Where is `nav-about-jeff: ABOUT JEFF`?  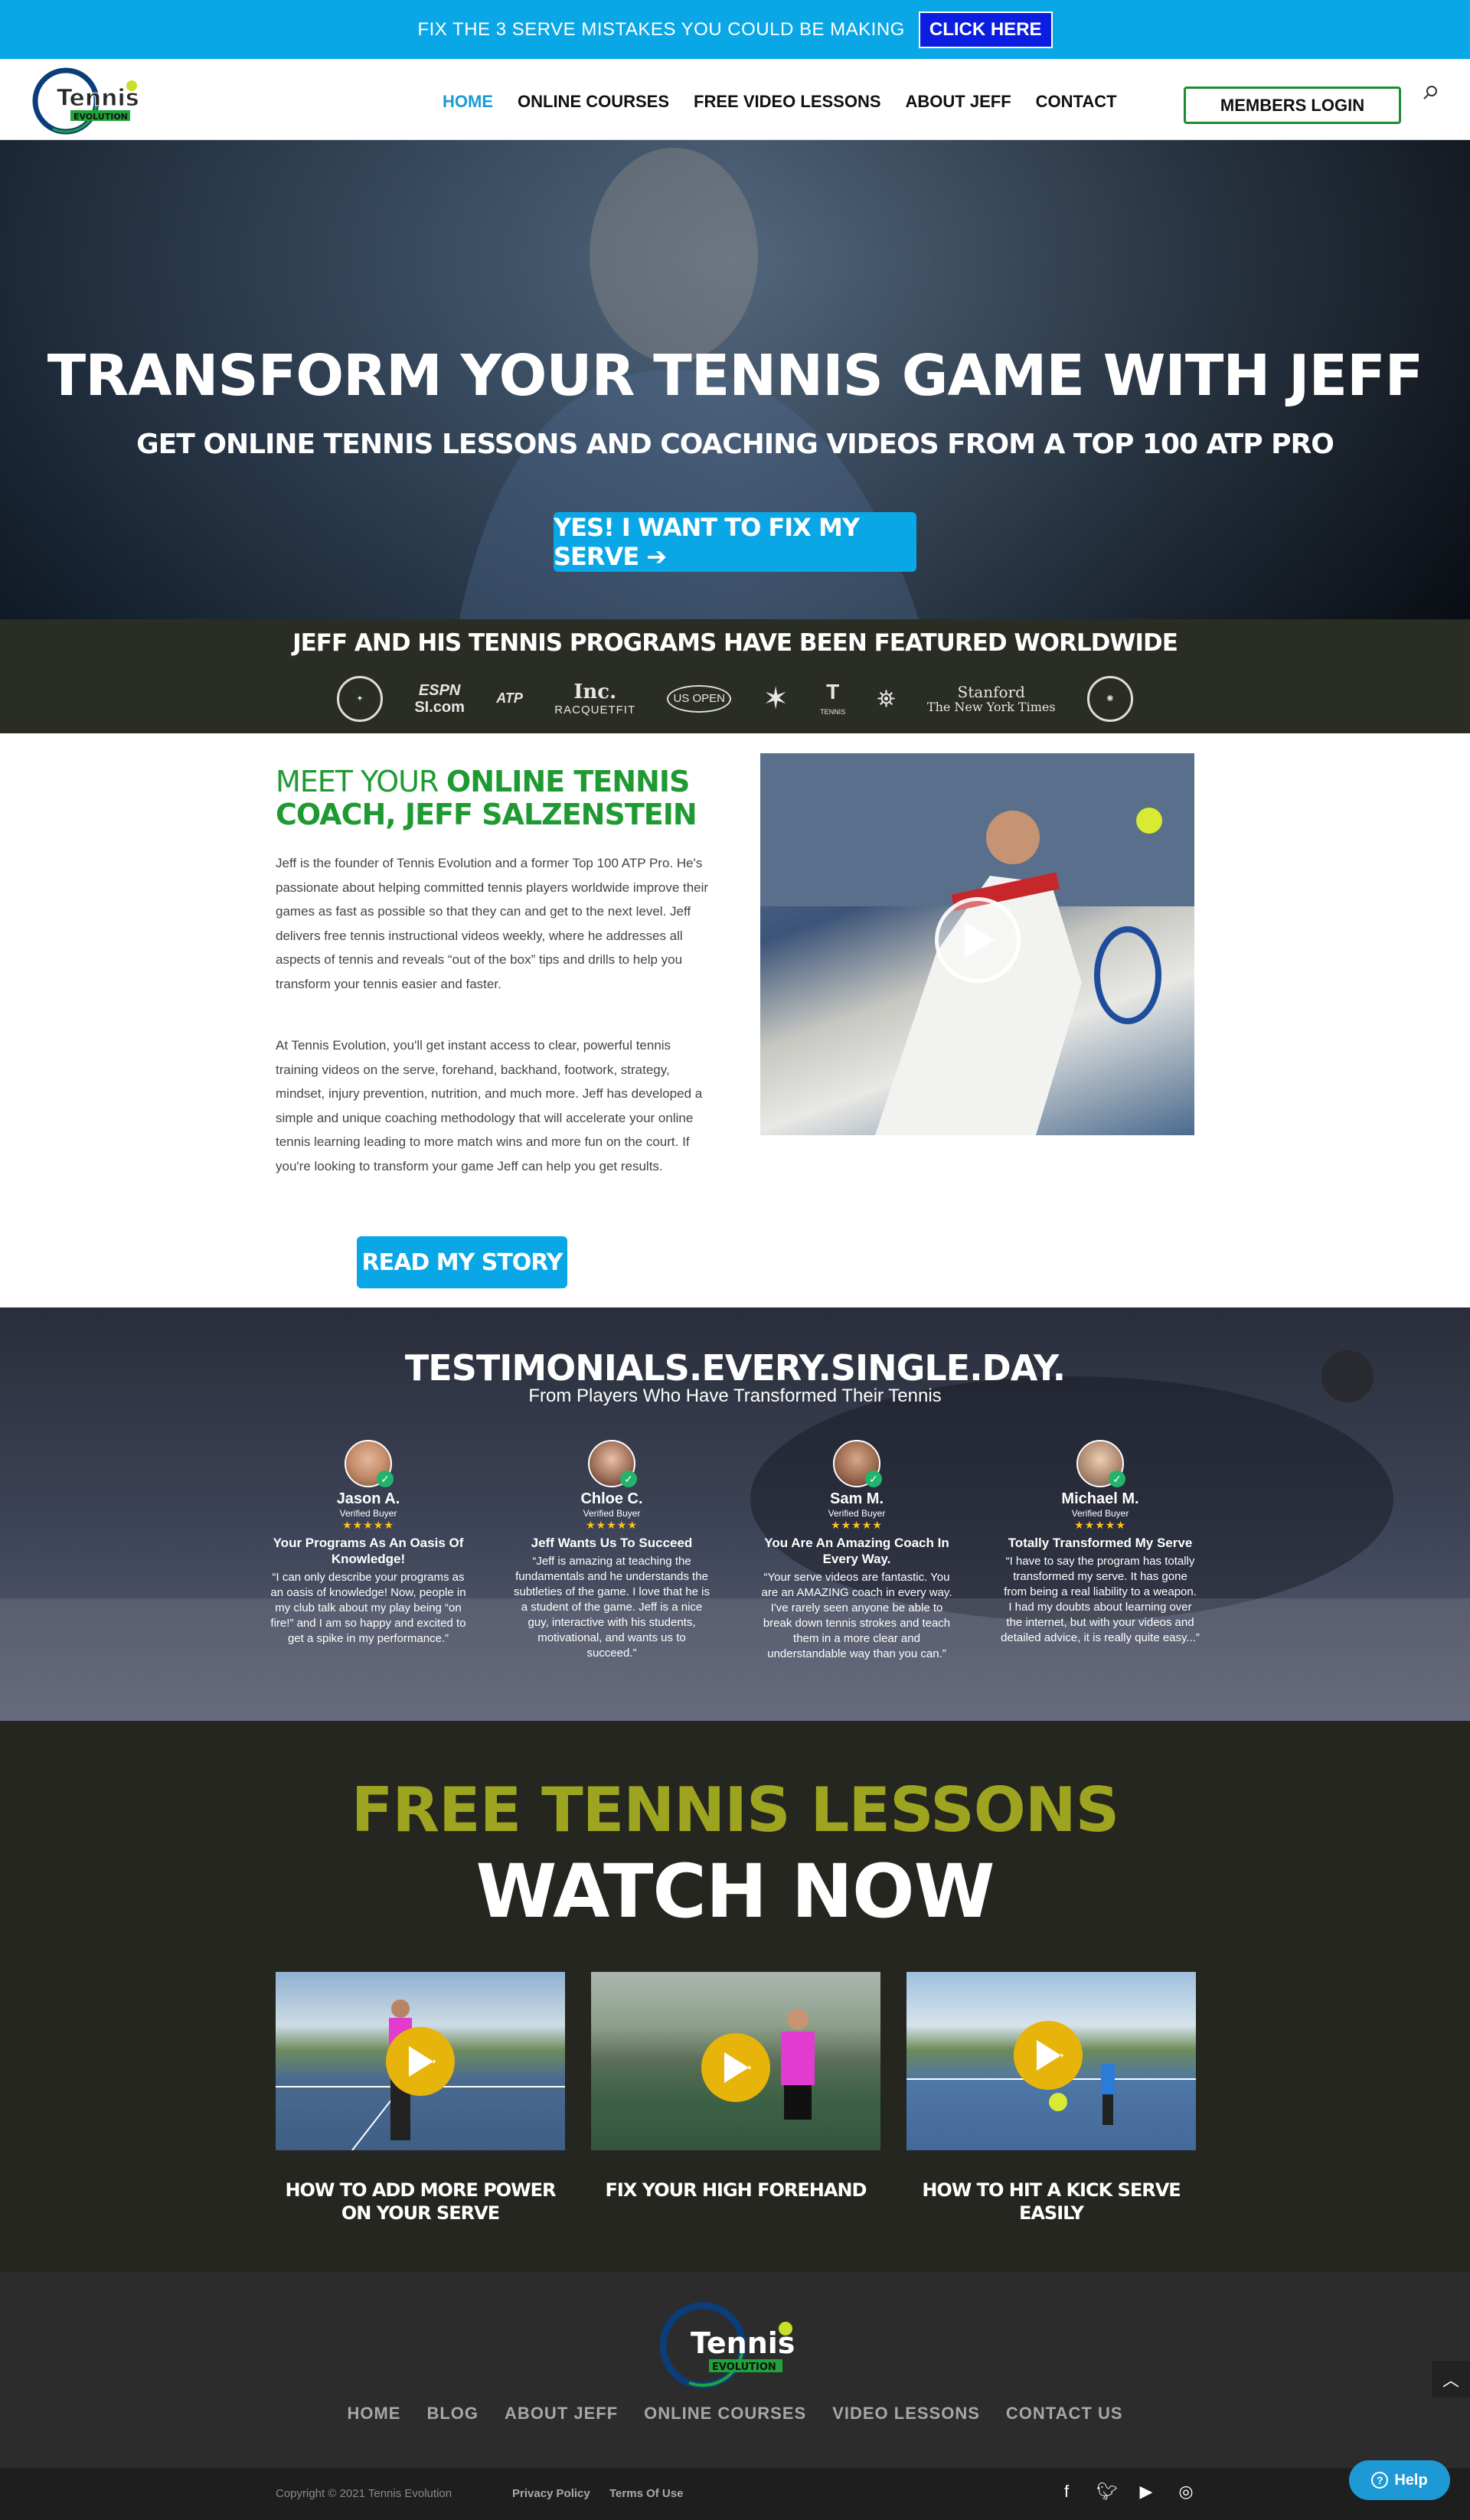 nav-about-jeff: ABOUT JEFF is located at coordinates (958, 102).